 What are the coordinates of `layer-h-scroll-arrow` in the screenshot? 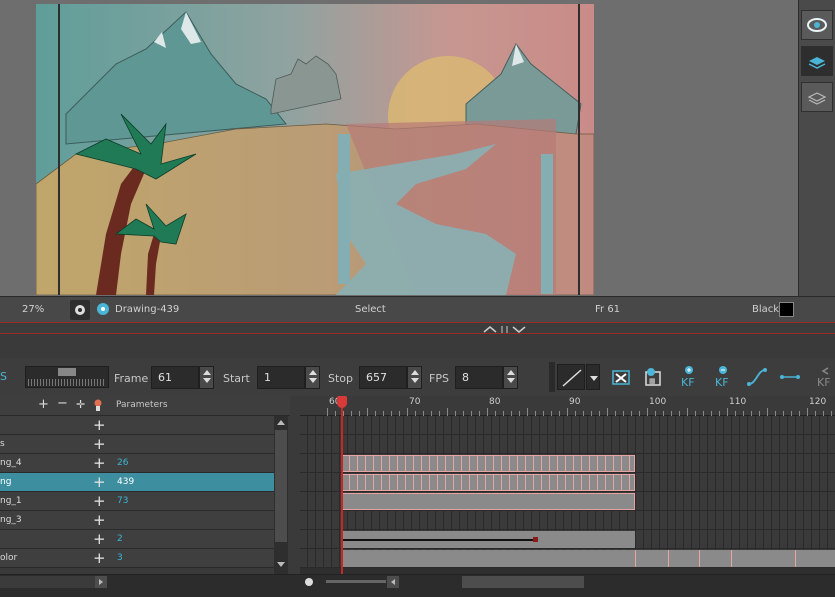 It's located at (101, 582).